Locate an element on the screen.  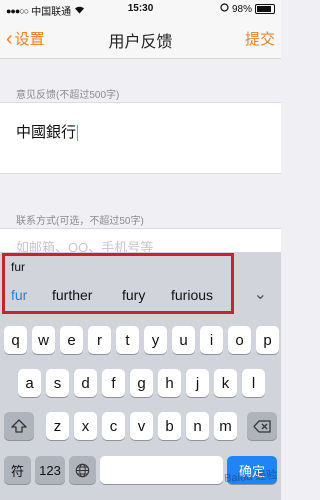
key-b: b is located at coordinates (169, 426).